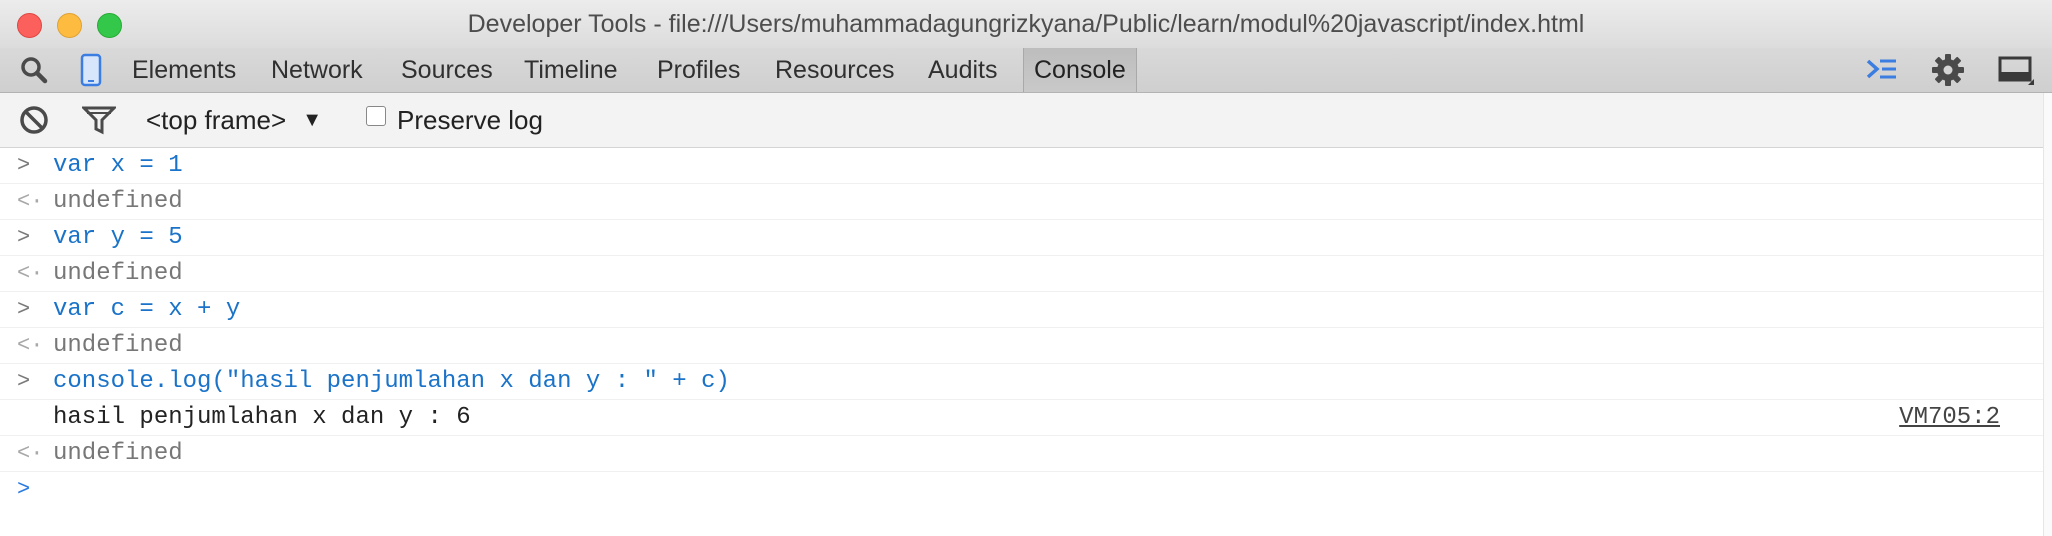 The width and height of the screenshot is (2052, 536). Describe the element at coordinates (1882, 70) in the screenshot. I see `console-drawer-icon` at that location.